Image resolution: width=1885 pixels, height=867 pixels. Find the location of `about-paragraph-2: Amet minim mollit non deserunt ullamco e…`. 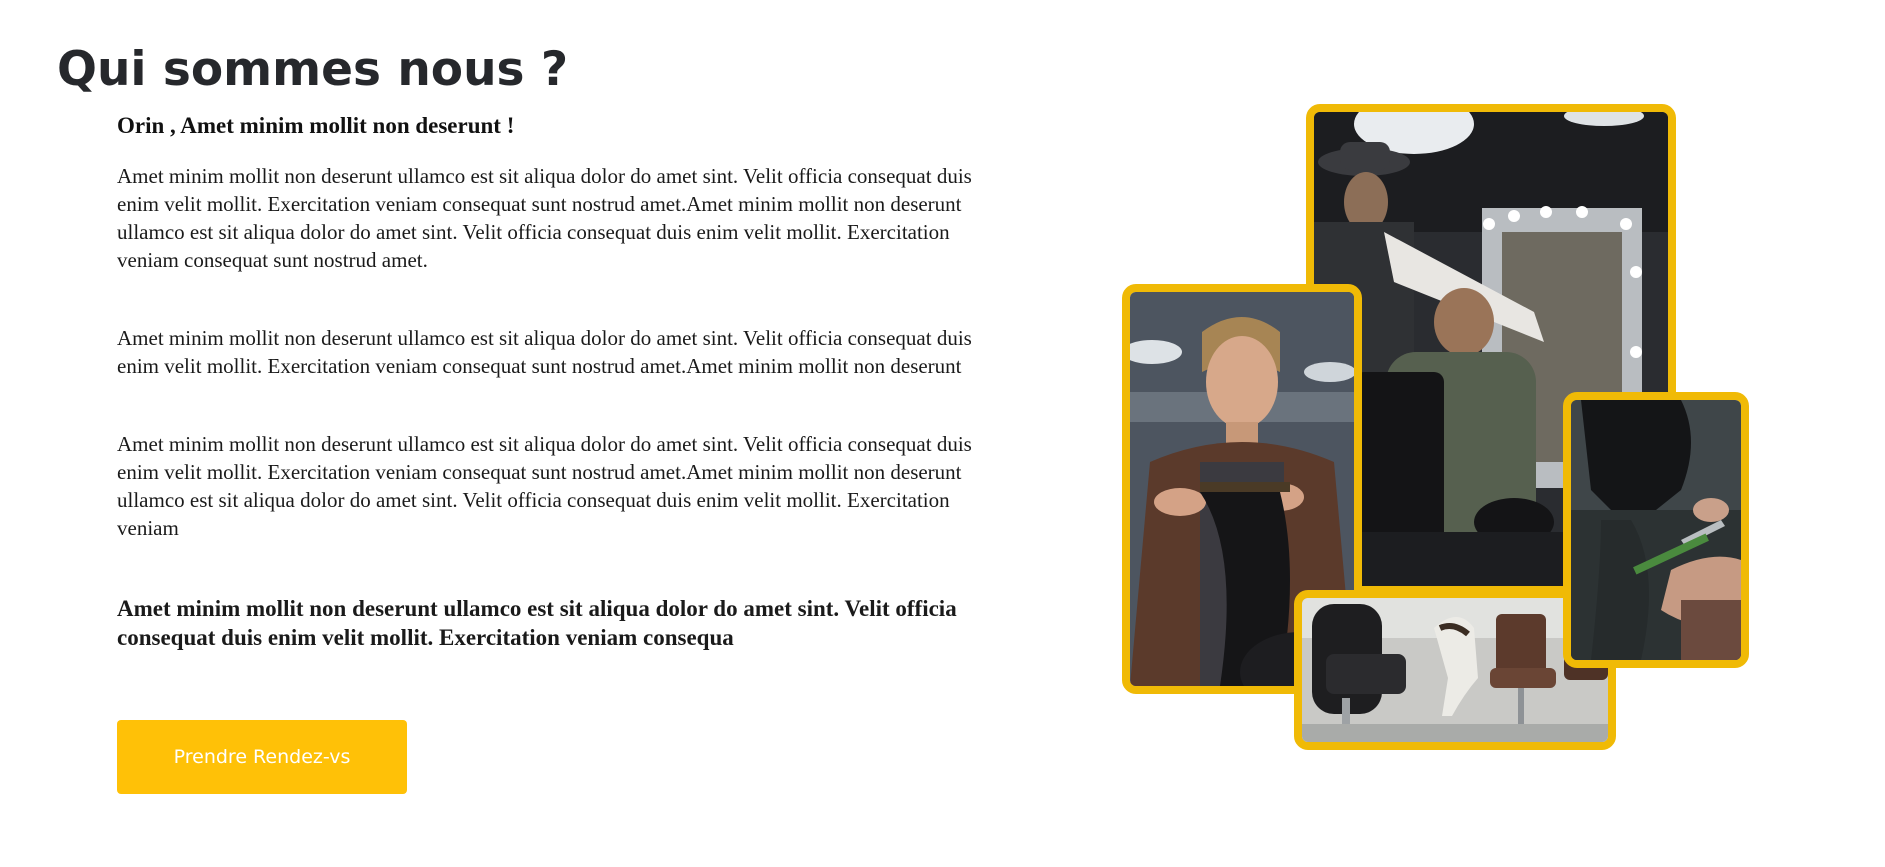

about-paragraph-2: Amet minim mollit non deserunt ullamco e… is located at coordinates (544, 352).